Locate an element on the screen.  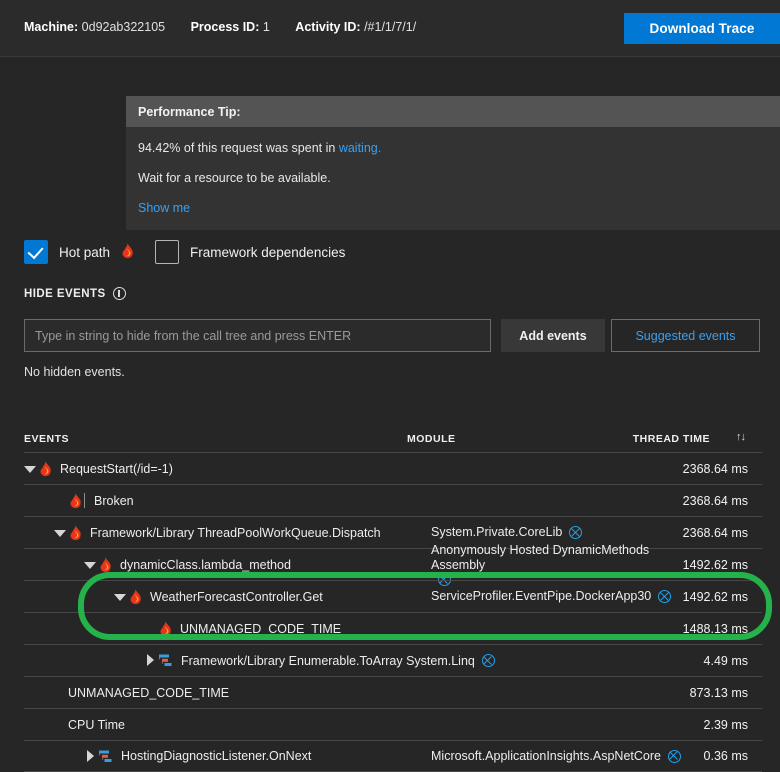
download-trace-button: Download Trace is located at coordinates (702, 28).